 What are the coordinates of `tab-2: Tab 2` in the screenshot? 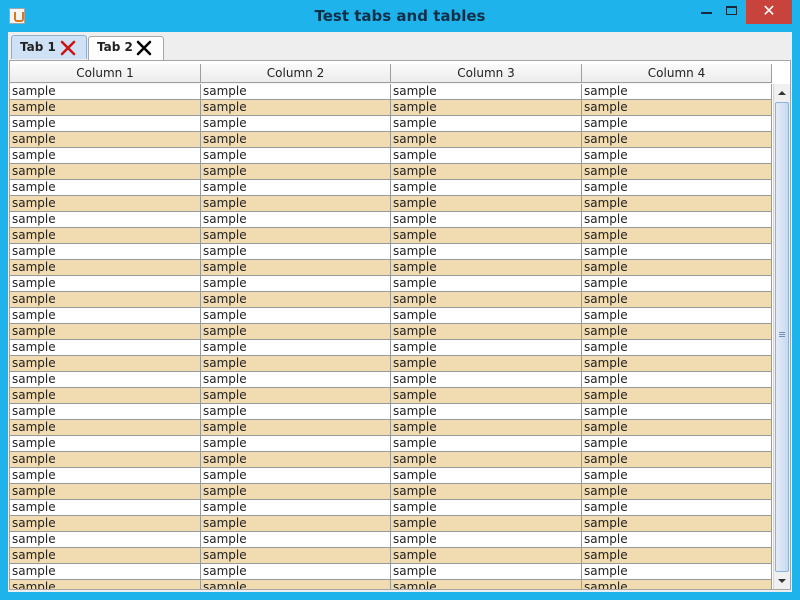 It's located at (126, 48).